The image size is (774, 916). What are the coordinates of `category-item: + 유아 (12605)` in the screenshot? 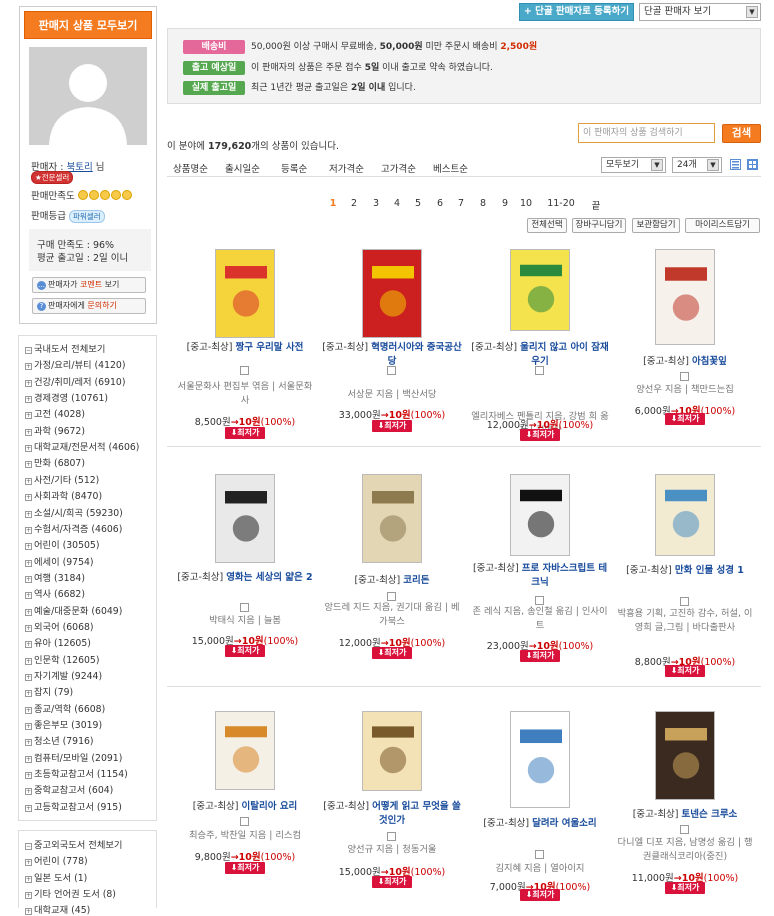 It's located at (58, 642).